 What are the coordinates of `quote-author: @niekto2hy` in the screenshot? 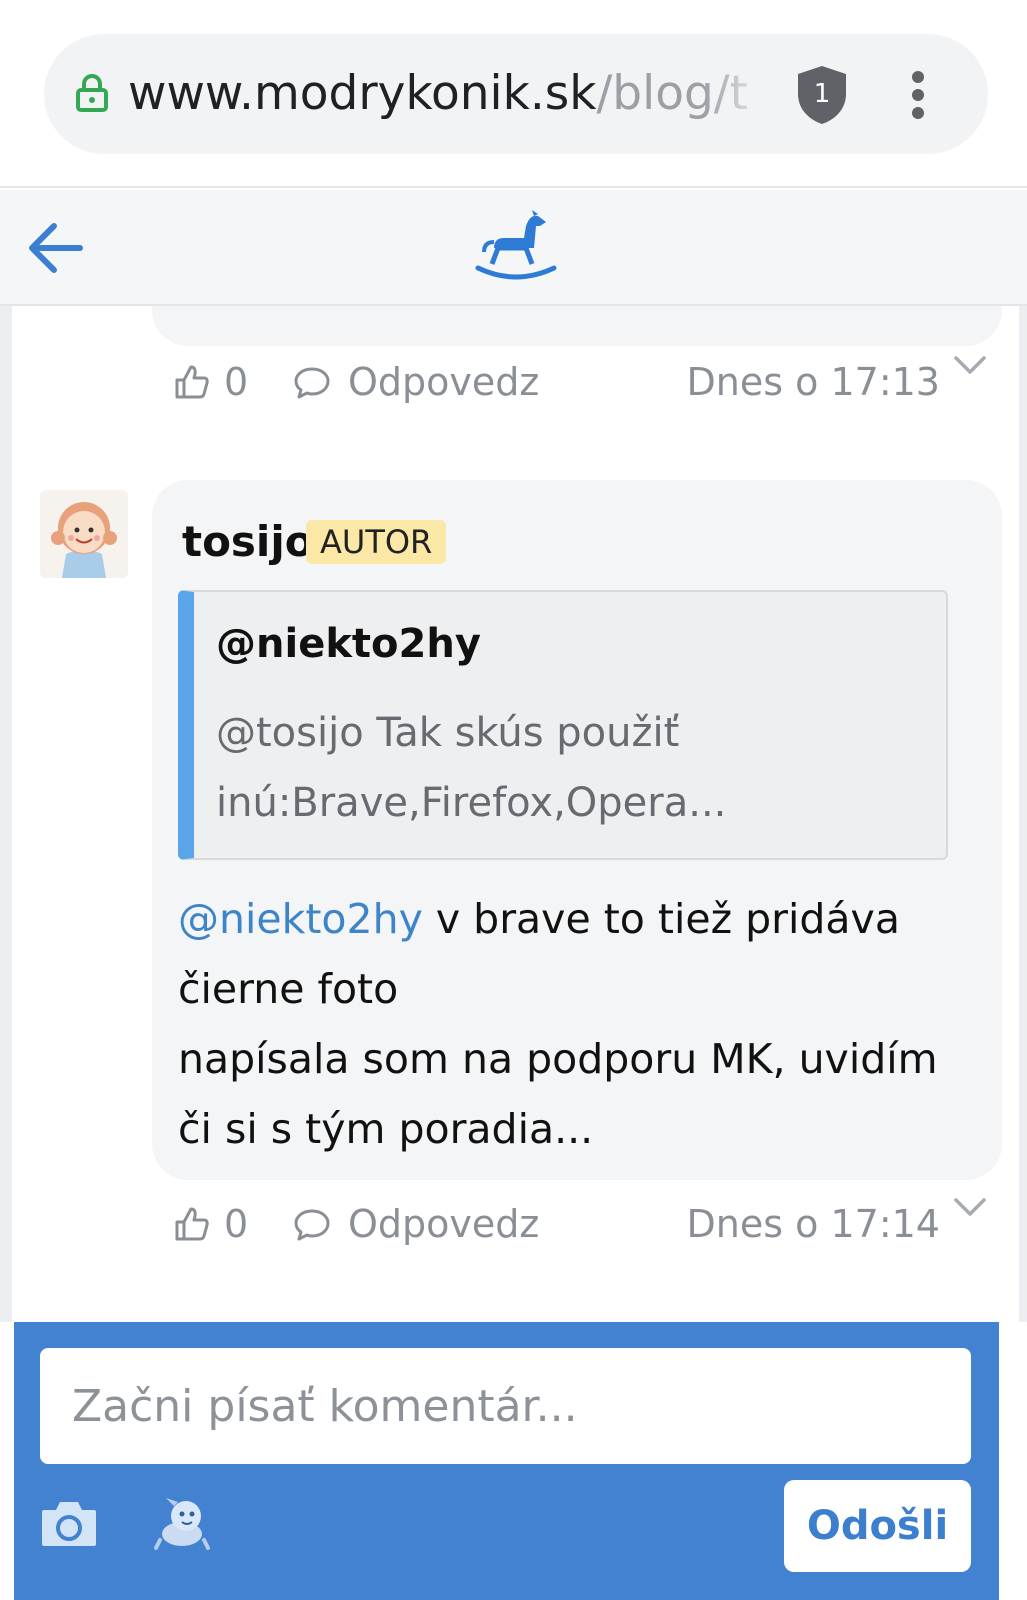 It's located at (348, 644).